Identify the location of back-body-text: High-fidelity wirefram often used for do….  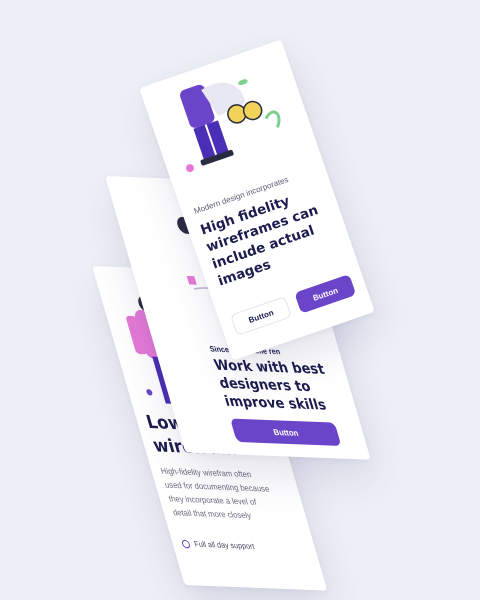
(215, 493).